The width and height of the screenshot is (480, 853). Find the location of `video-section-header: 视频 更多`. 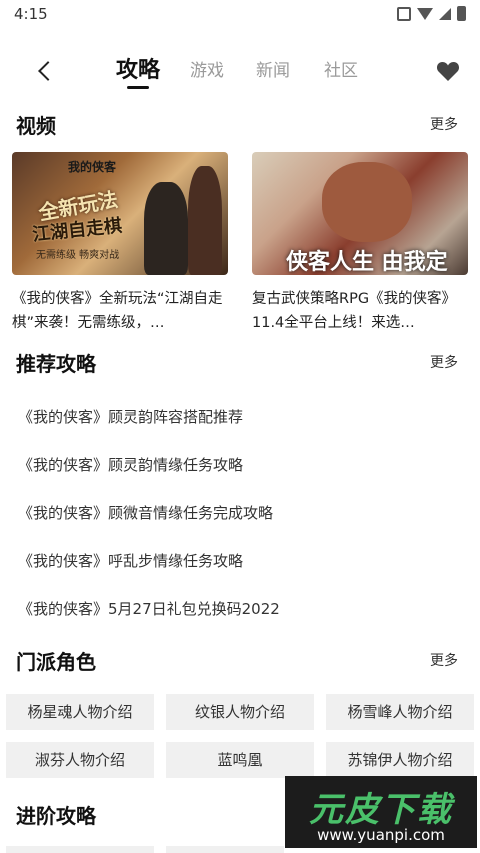

video-section-header: 视频 更多 is located at coordinates (240, 127).